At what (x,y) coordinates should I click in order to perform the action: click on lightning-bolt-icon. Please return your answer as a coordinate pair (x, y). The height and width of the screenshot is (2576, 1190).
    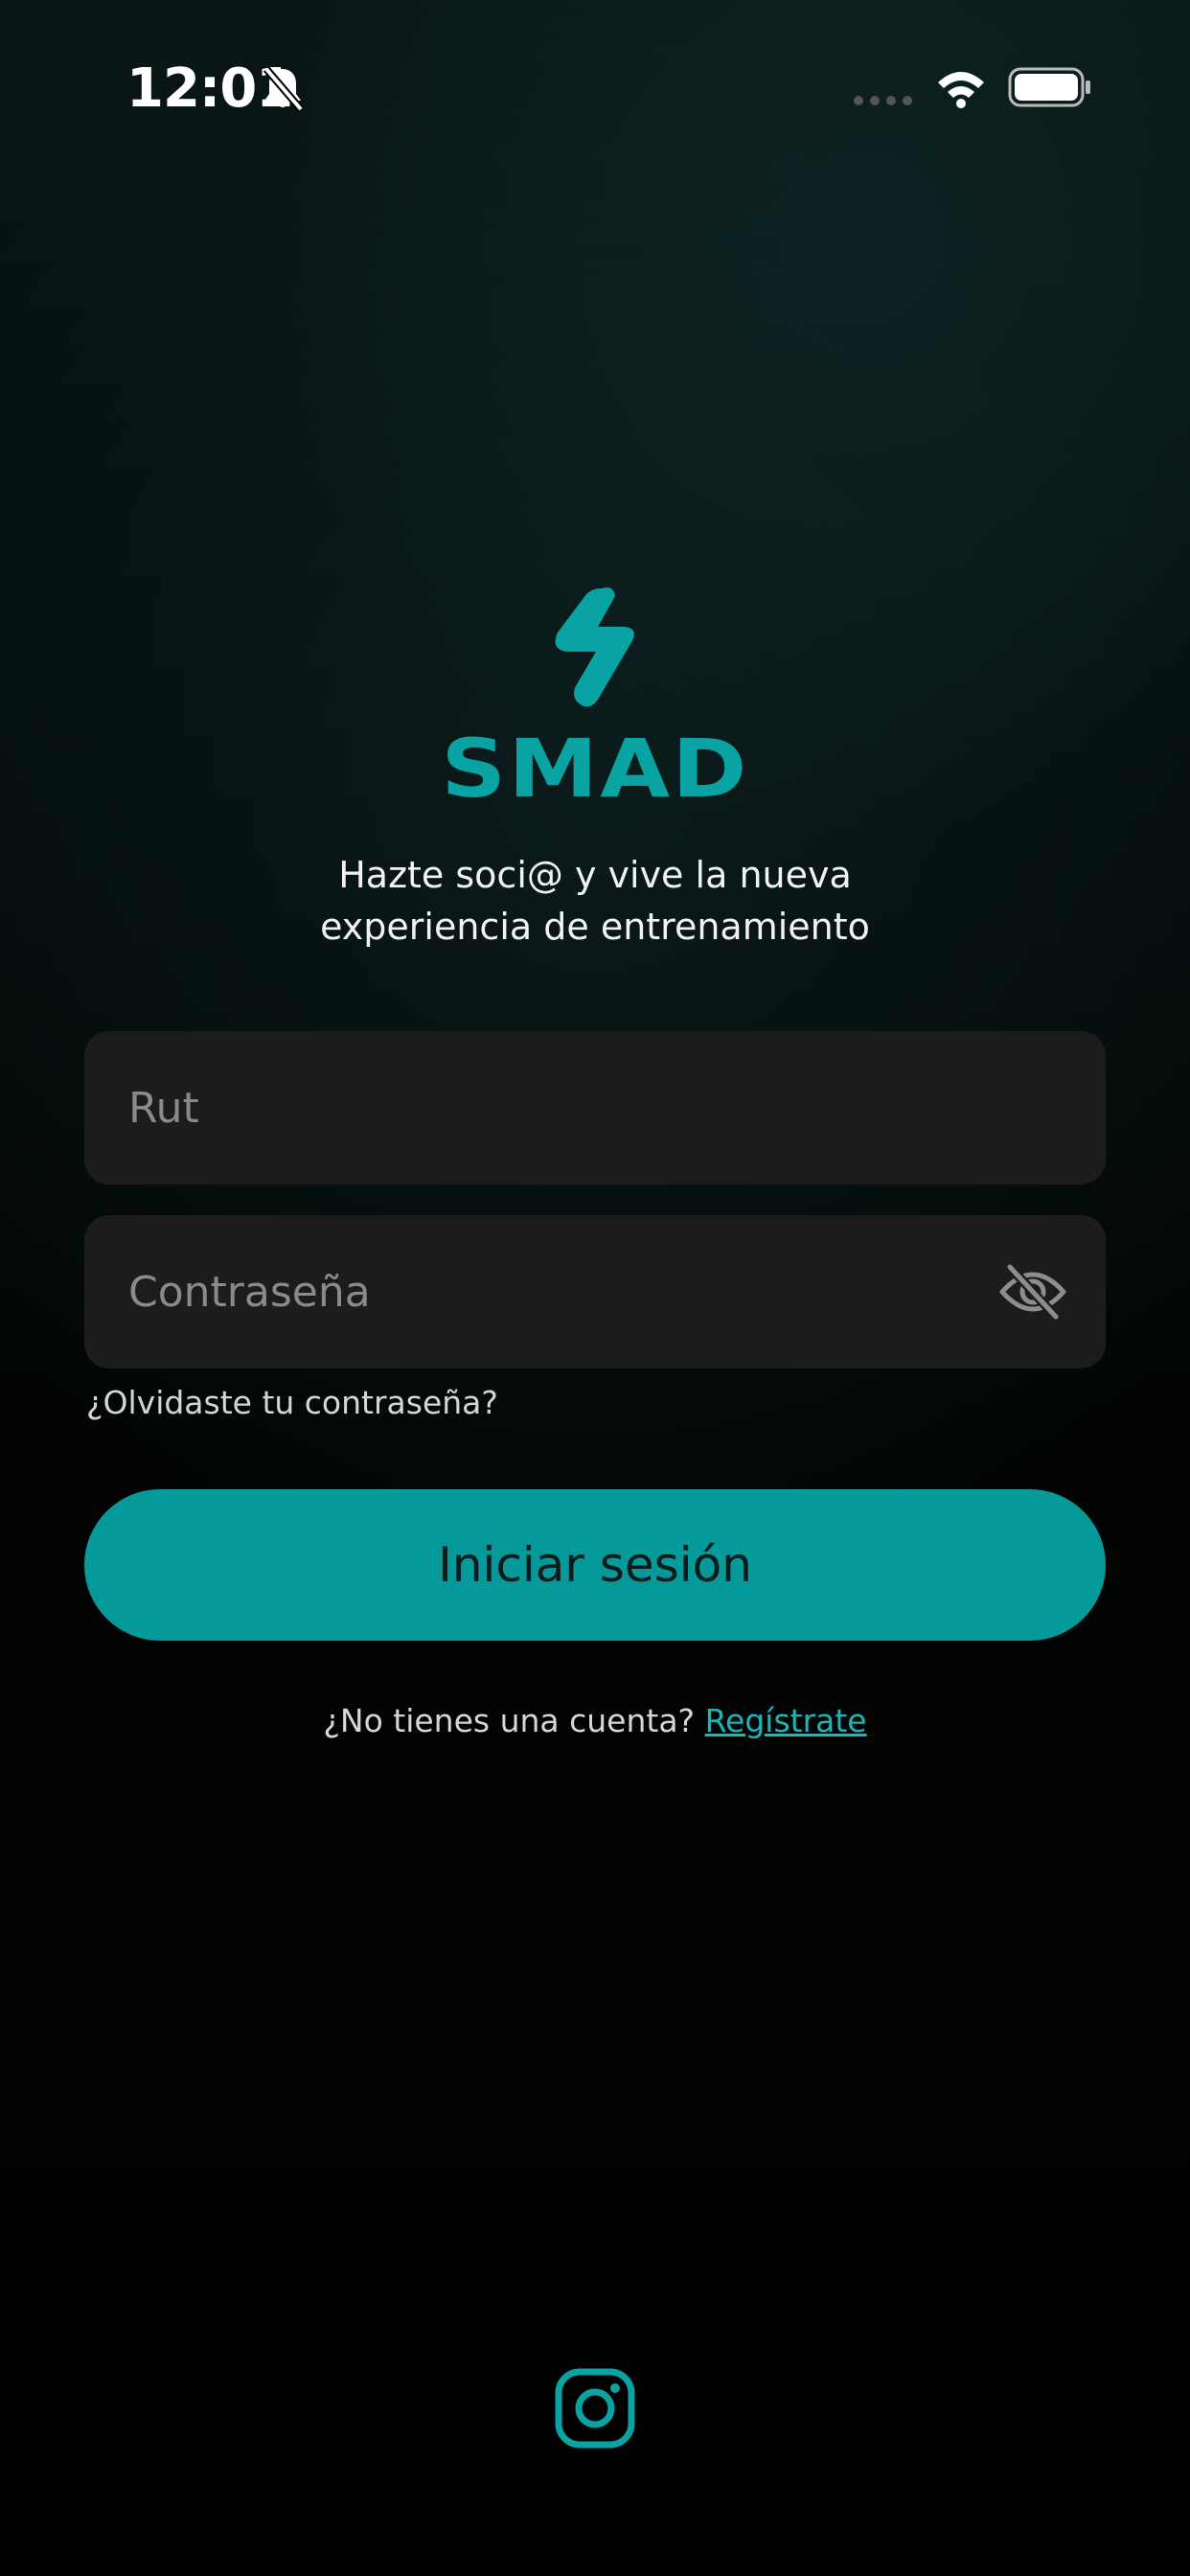
    Looking at the image, I should click on (594, 647).